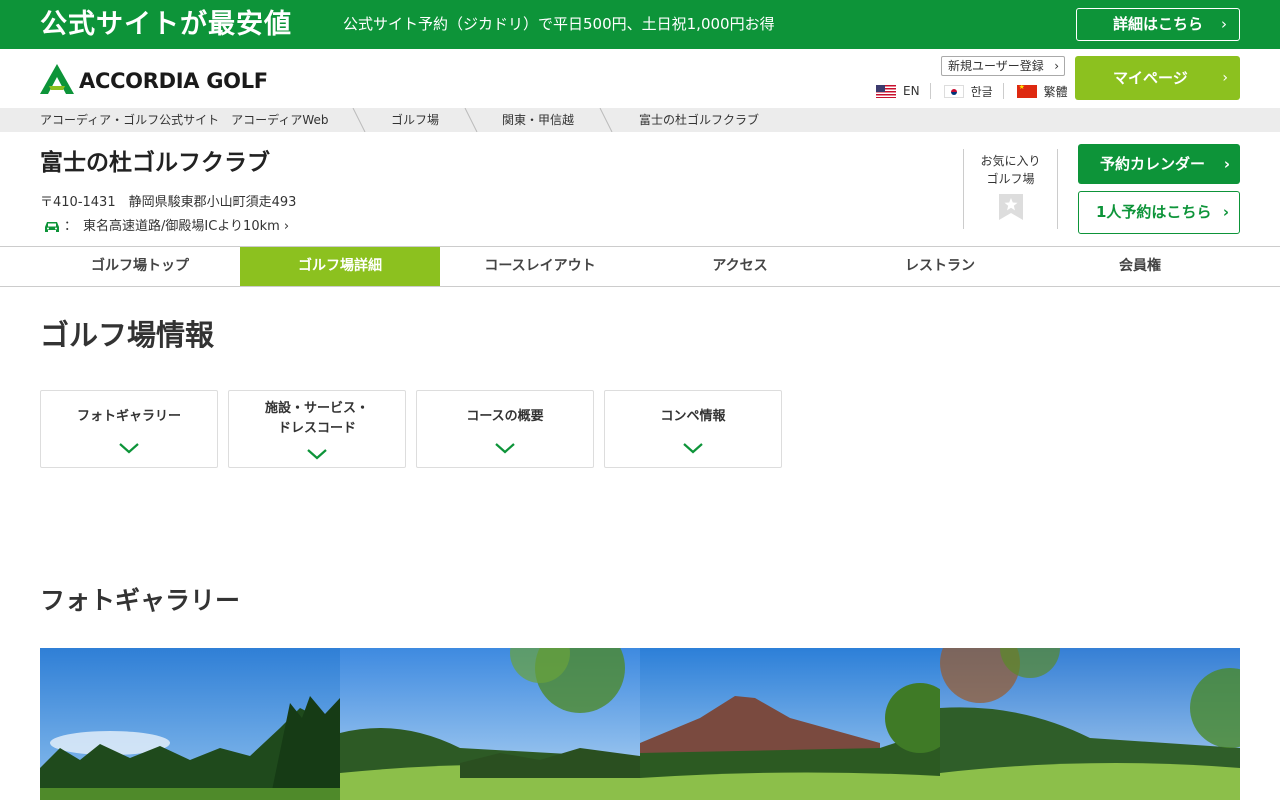 This screenshot has width=1280, height=800. I want to click on star-icon, so click(1010, 207).